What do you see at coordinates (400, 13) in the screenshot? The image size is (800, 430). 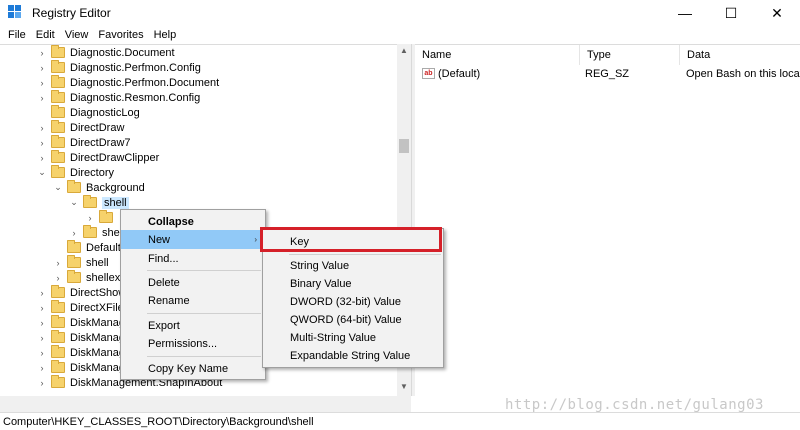 I see `title-bar: Registry Editor — ☐ ✕` at bounding box center [400, 13].